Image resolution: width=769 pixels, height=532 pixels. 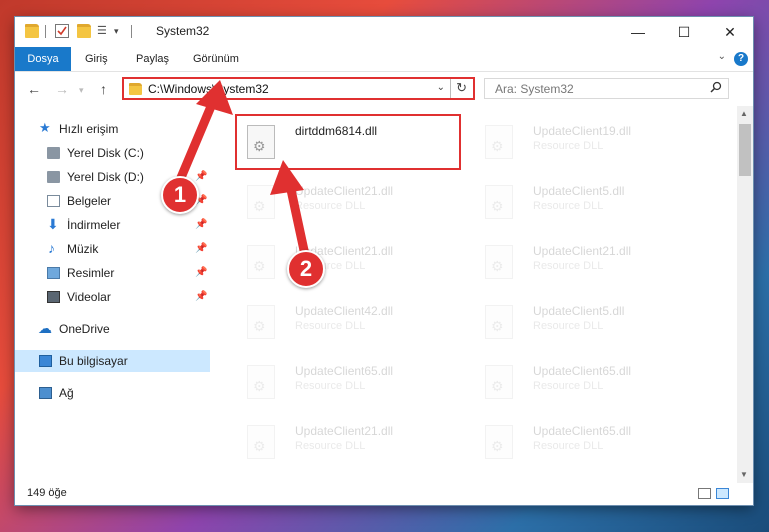 I want to click on file-item: ⚙ UpdateClient19.dll Resource DLL, so click(x=585, y=143).